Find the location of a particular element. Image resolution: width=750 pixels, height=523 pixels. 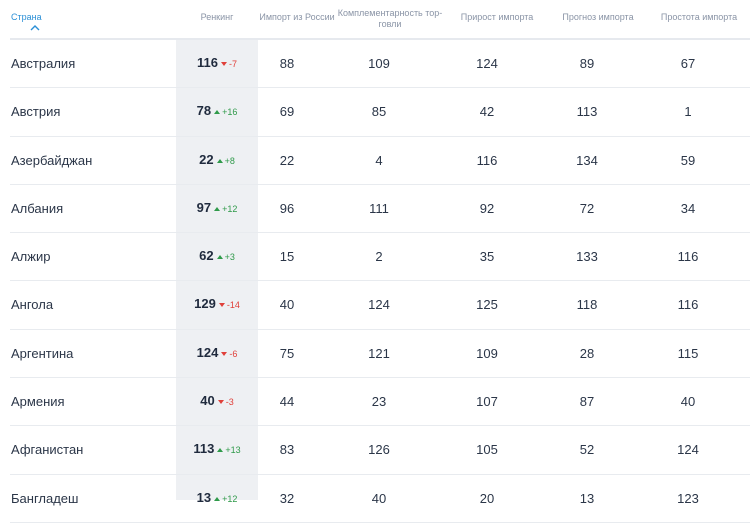

cell-country: Аргентина is located at coordinates (42, 353).